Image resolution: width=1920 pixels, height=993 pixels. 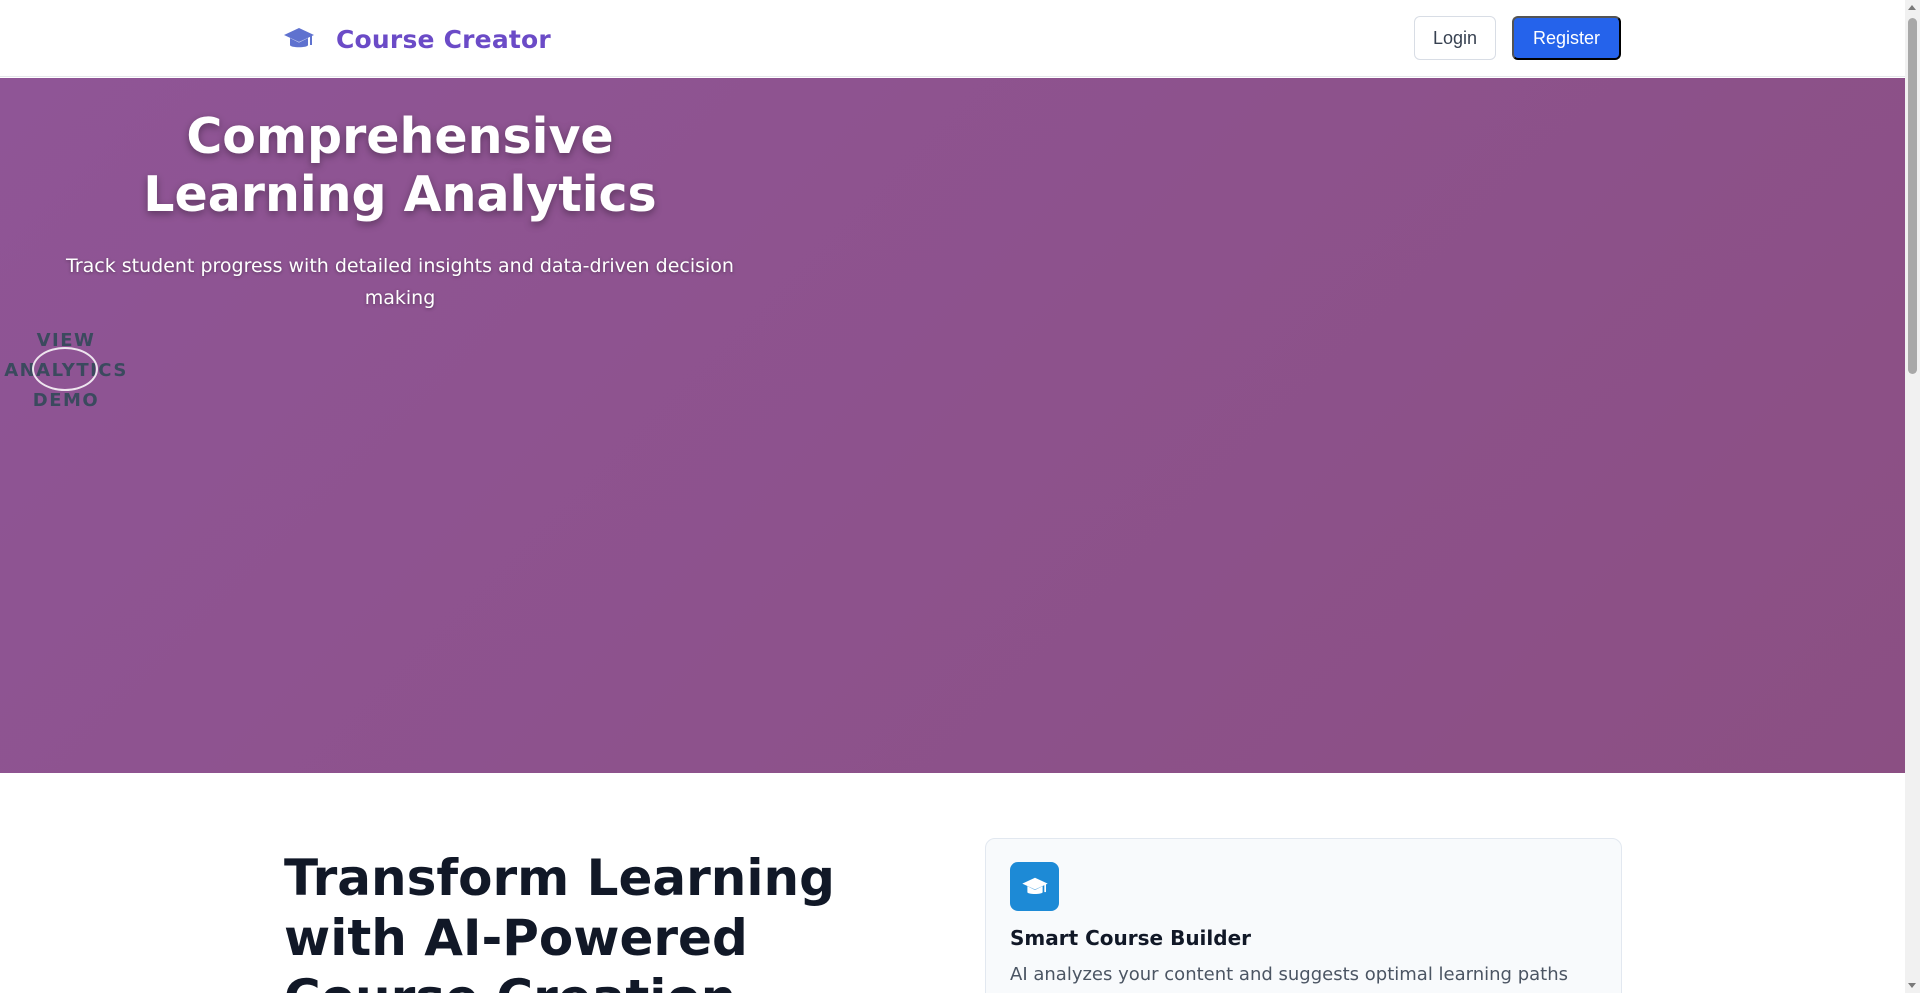 I want to click on cta-label-line: DEMO, so click(x=66, y=400).